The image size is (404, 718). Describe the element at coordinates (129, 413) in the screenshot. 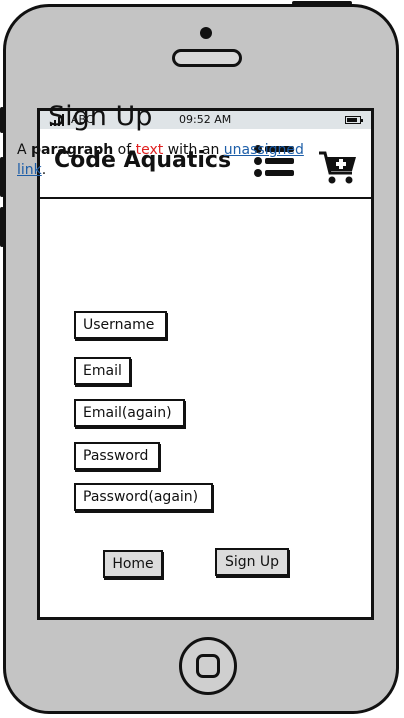

I see `email-again-input` at that location.